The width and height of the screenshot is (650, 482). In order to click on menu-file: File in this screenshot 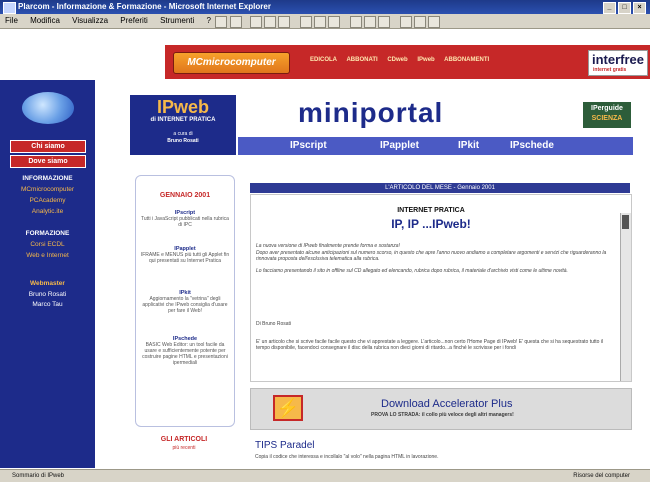, I will do `click(11, 21)`.